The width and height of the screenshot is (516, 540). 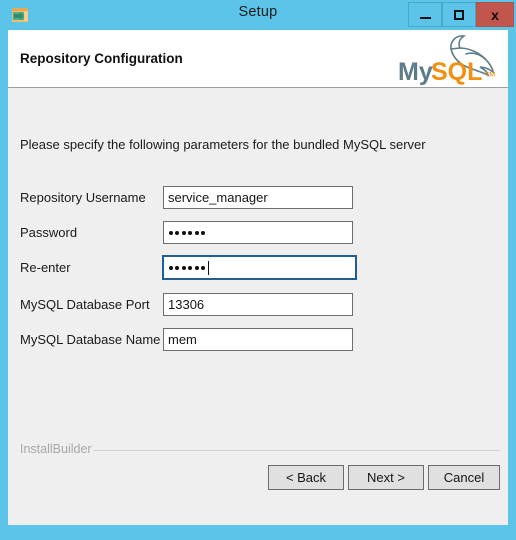 What do you see at coordinates (83, 197) in the screenshot?
I see `label-repository-username: Repository Username` at bounding box center [83, 197].